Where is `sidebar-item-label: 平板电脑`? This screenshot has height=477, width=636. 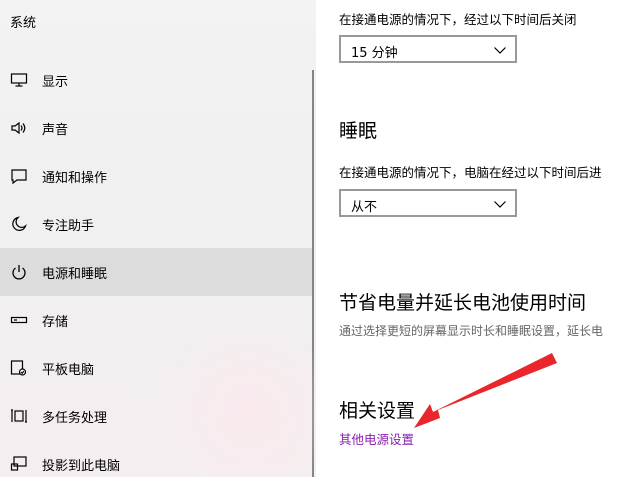 sidebar-item-label: 平板电脑 is located at coordinates (68, 370).